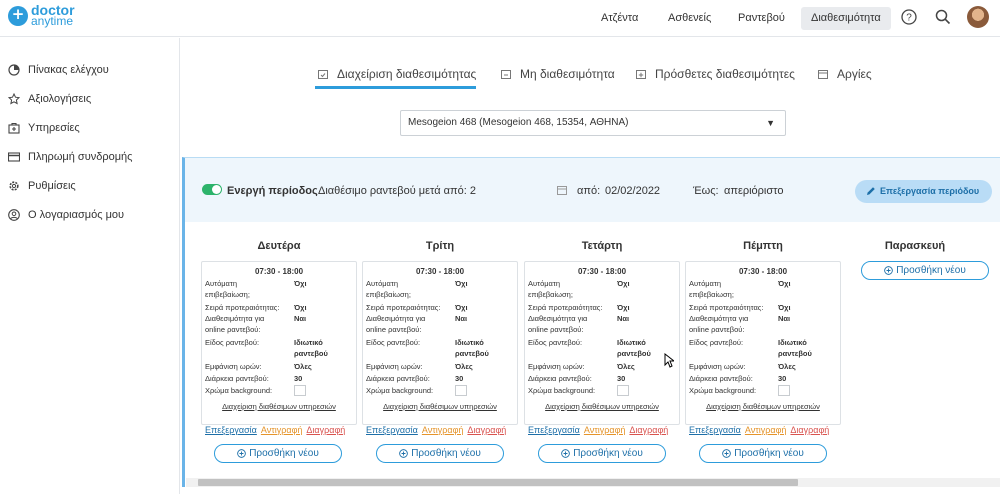  What do you see at coordinates (272, 191) in the screenshot?
I see `period-status-label: Ενεργή περίοδος` at bounding box center [272, 191].